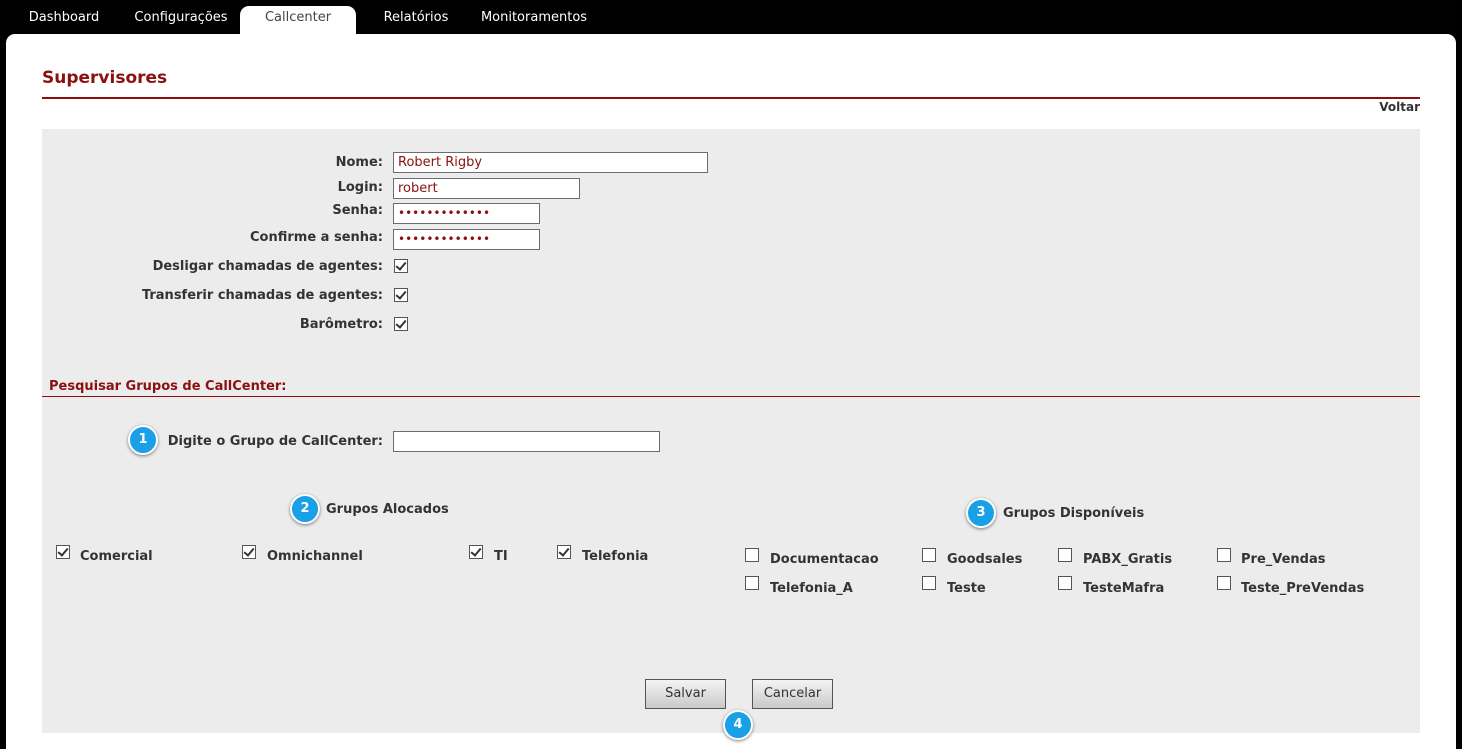 This screenshot has width=1462, height=749. Describe the element at coordinates (298, 21) in the screenshot. I see `tab-callcenter: Callcenter` at that location.